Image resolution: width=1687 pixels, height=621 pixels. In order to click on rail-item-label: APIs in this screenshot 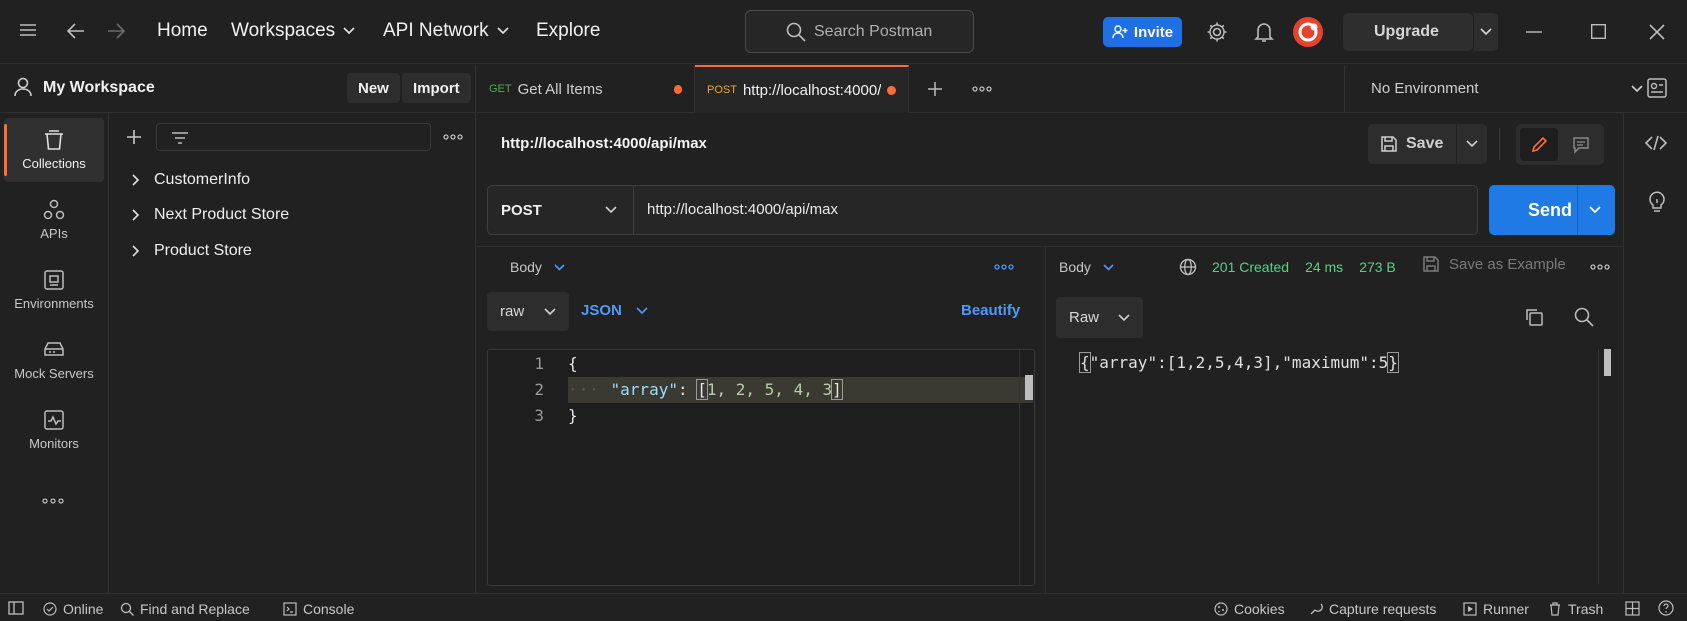, I will do `click(54, 233)`.